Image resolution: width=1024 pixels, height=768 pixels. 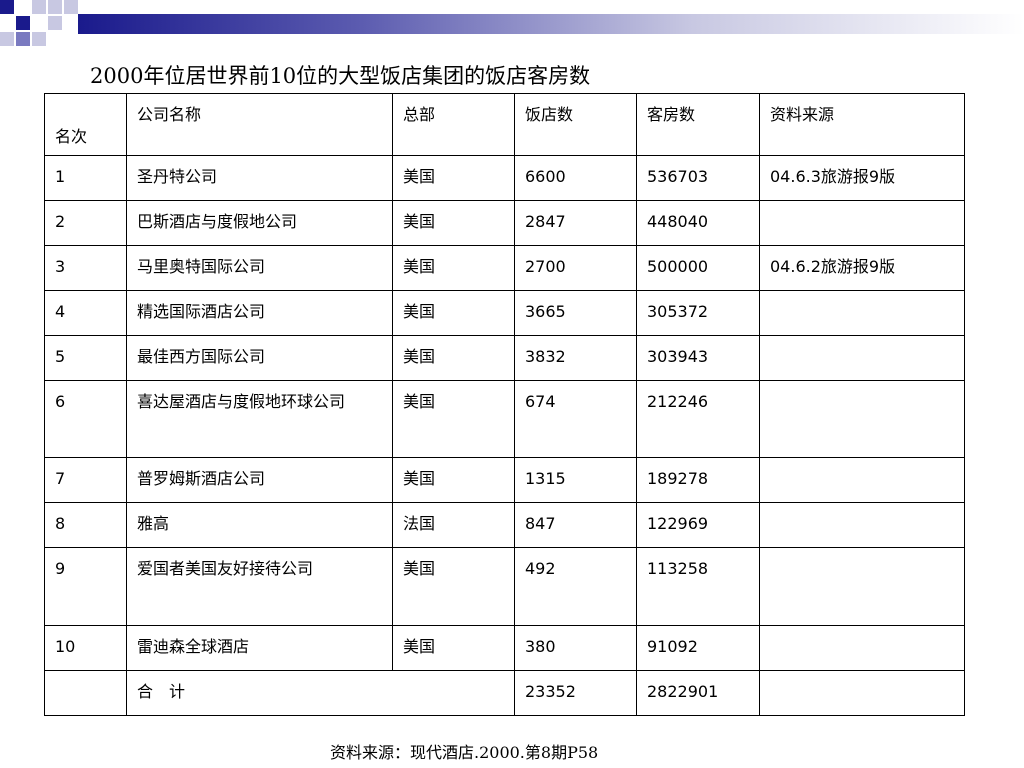 I want to click on header-hq: 总部, so click(x=453, y=124).